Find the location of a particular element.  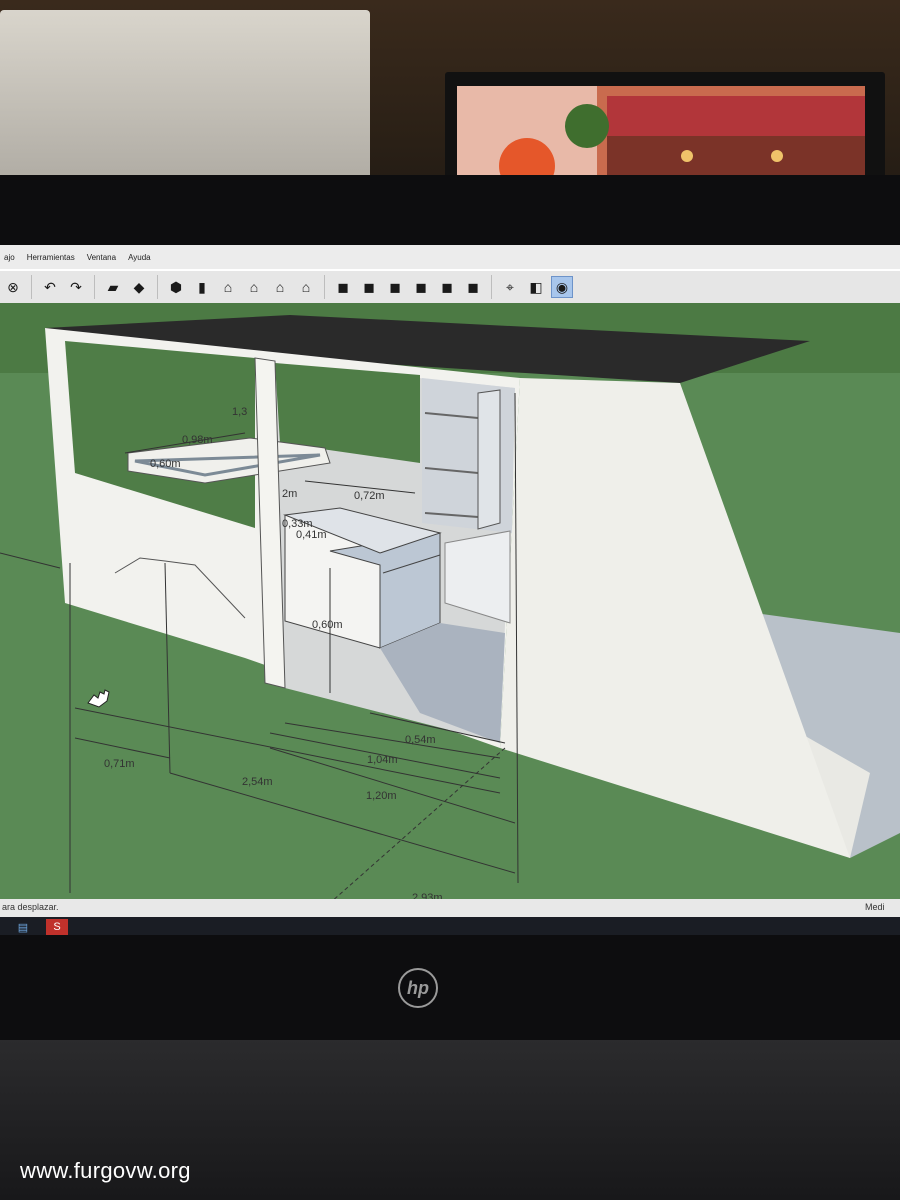

dimension-label: 0,72m is located at coordinates (369, 496).